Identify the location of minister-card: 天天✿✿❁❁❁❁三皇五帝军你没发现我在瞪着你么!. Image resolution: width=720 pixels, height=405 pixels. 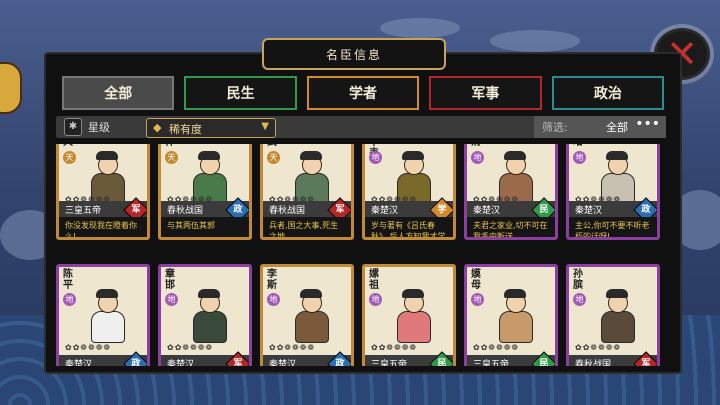
(103, 192).